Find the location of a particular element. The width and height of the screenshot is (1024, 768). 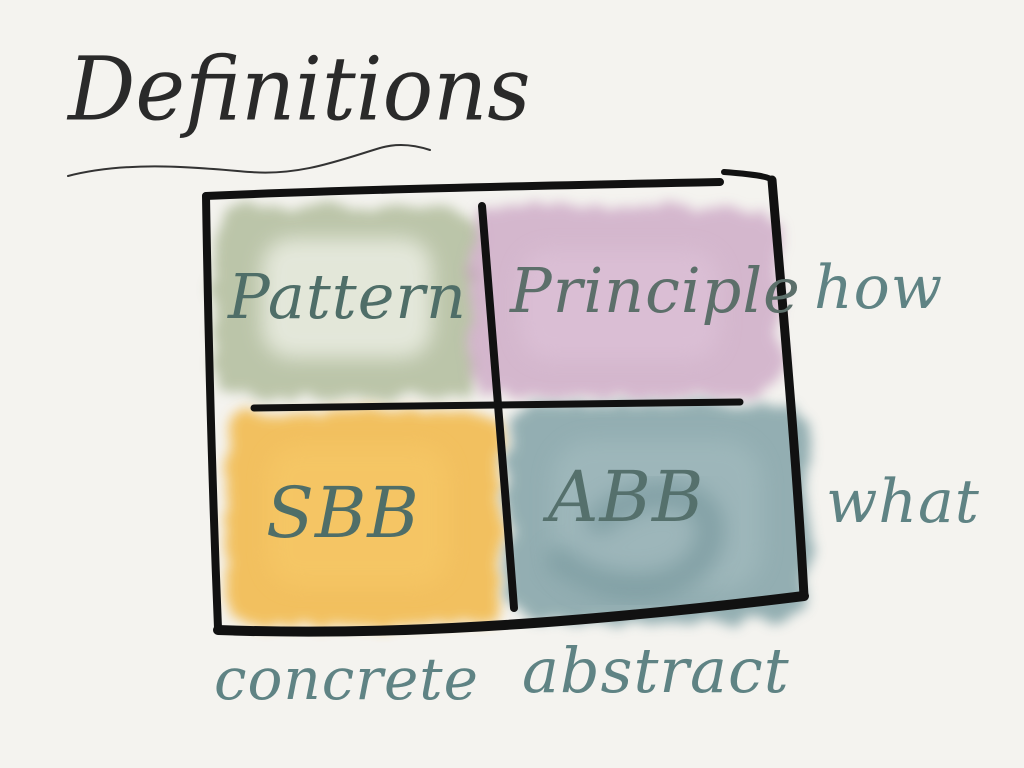

column-label-abstract: abstract is located at coordinates (656, 670).